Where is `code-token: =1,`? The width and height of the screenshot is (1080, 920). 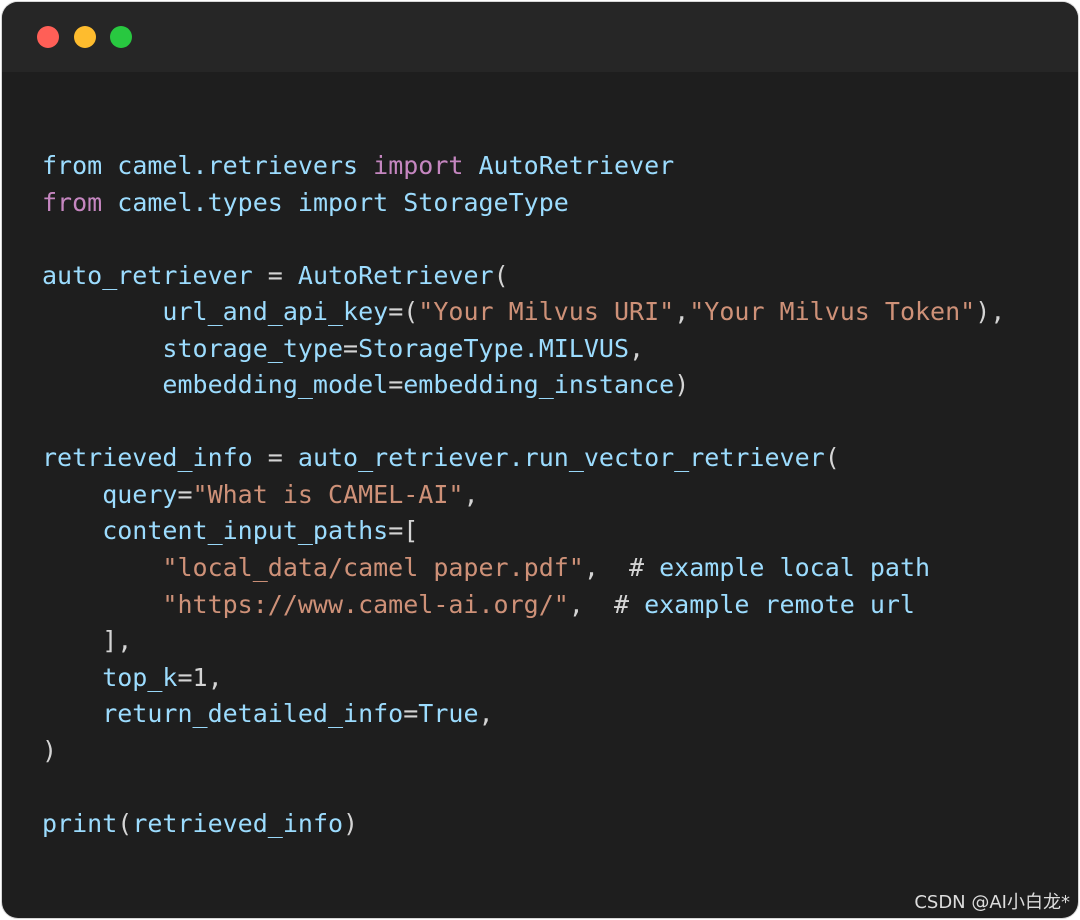 code-token: =1, is located at coordinates (200, 677).